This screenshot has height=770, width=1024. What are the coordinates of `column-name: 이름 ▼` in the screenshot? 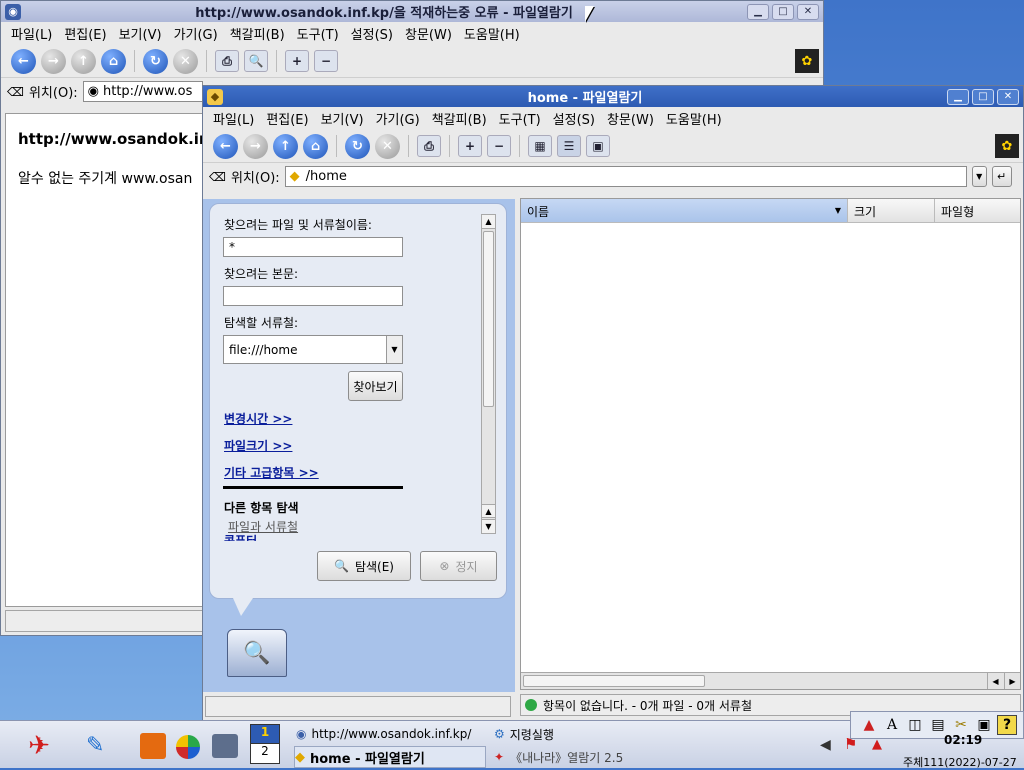 It's located at (684, 210).